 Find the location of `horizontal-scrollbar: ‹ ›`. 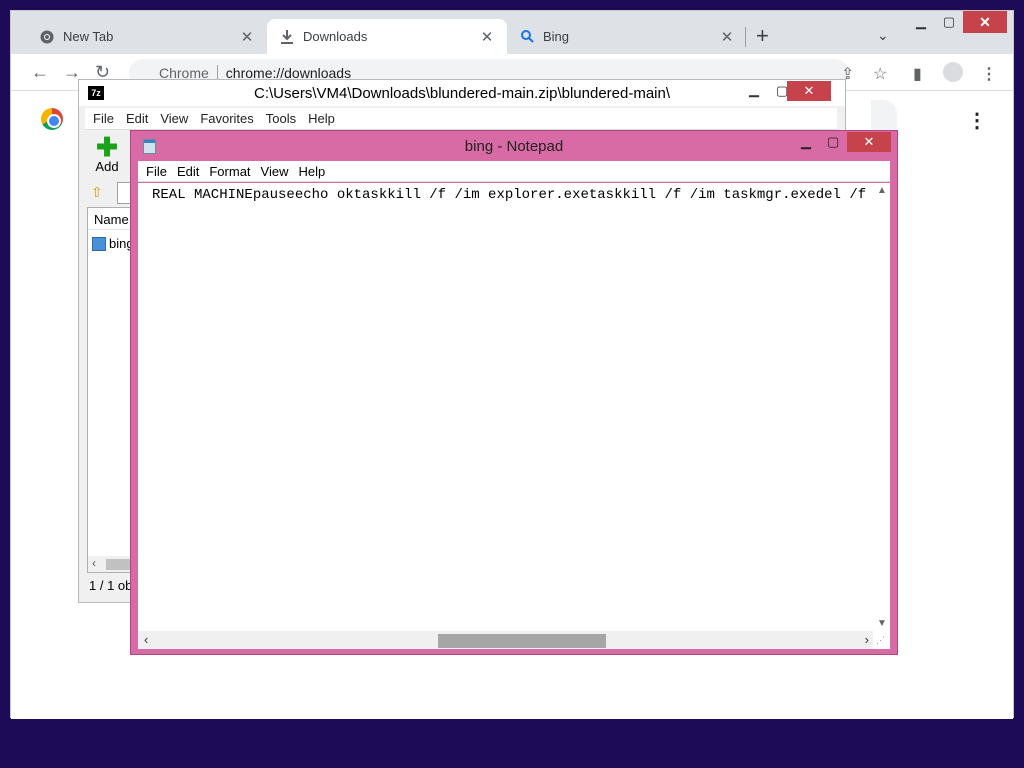

horizontal-scrollbar: ‹ › is located at coordinates (505, 640).